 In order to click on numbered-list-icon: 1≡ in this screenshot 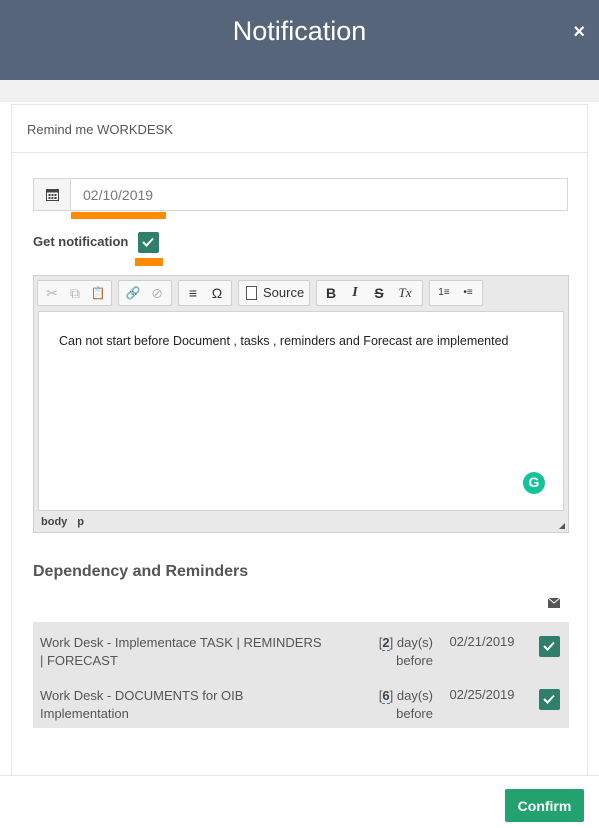, I will do `click(444, 293)`.